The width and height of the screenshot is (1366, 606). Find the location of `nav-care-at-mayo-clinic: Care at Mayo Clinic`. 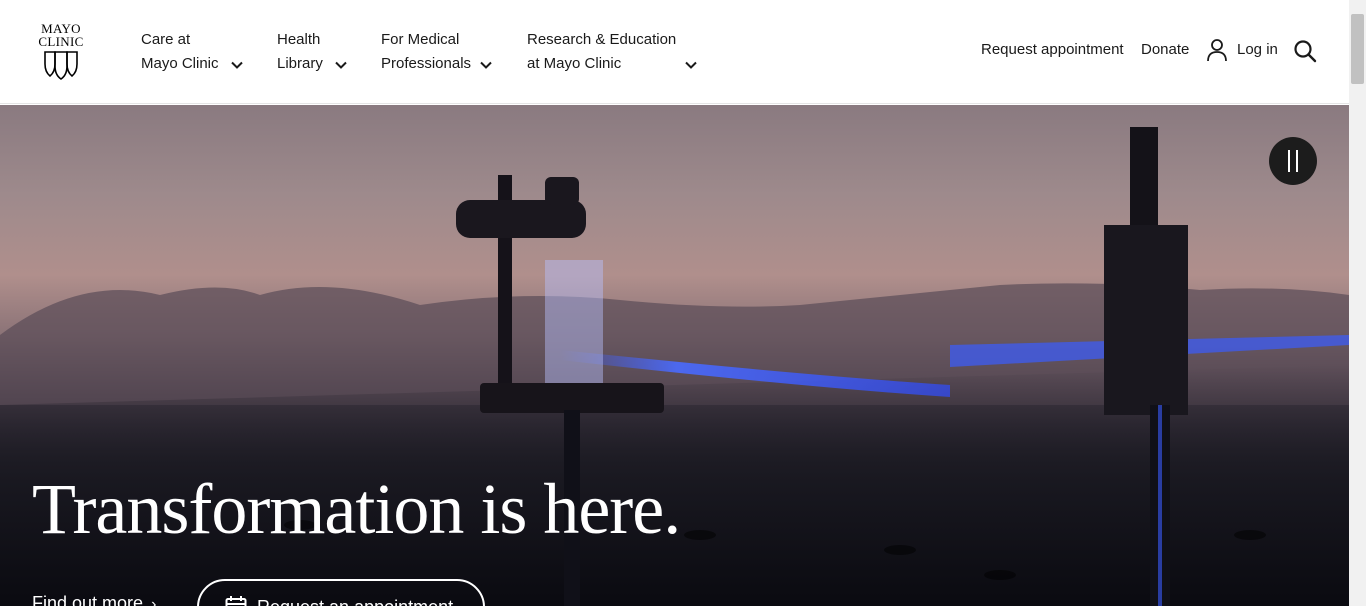

nav-care-at-mayo-clinic: Care at Mayo Clinic is located at coordinates (180, 52).